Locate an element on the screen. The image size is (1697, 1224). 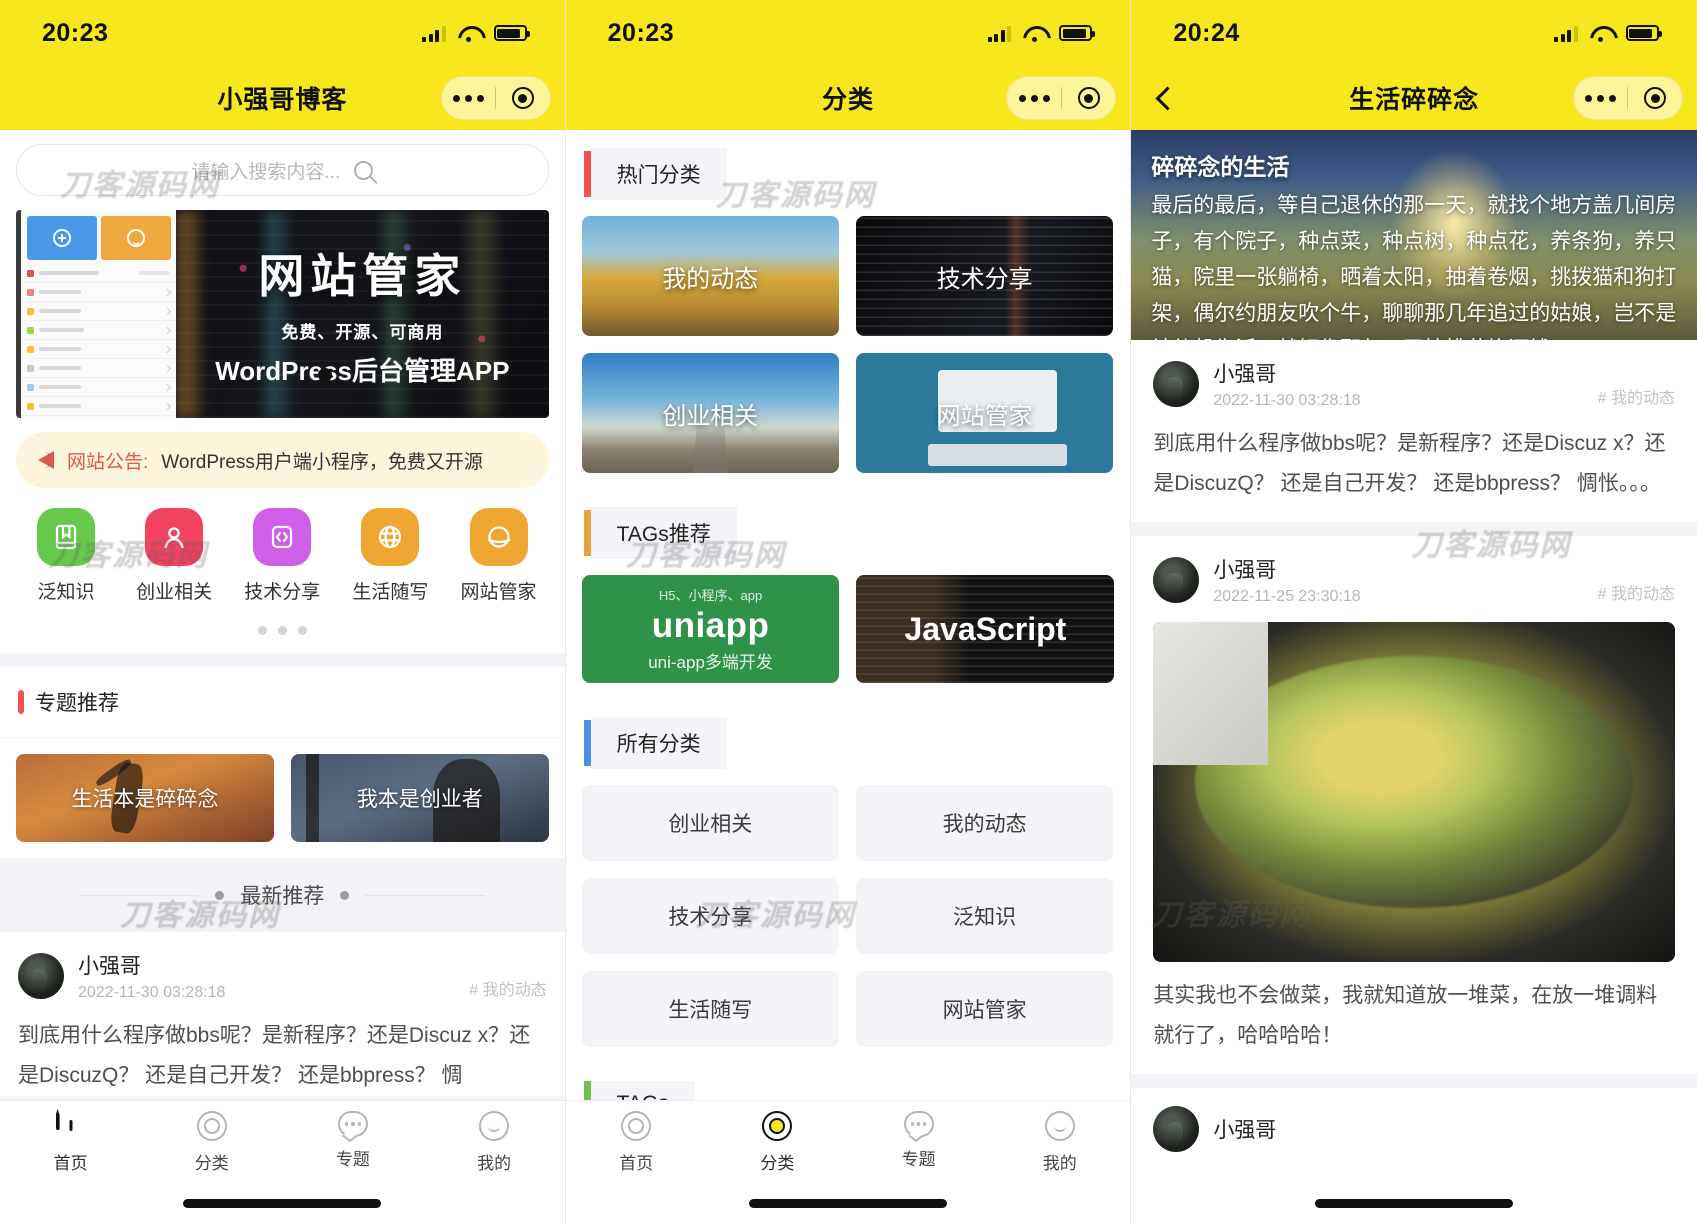
topic-hero-title: 碎碎念的生活 is located at coordinates (1220, 167).